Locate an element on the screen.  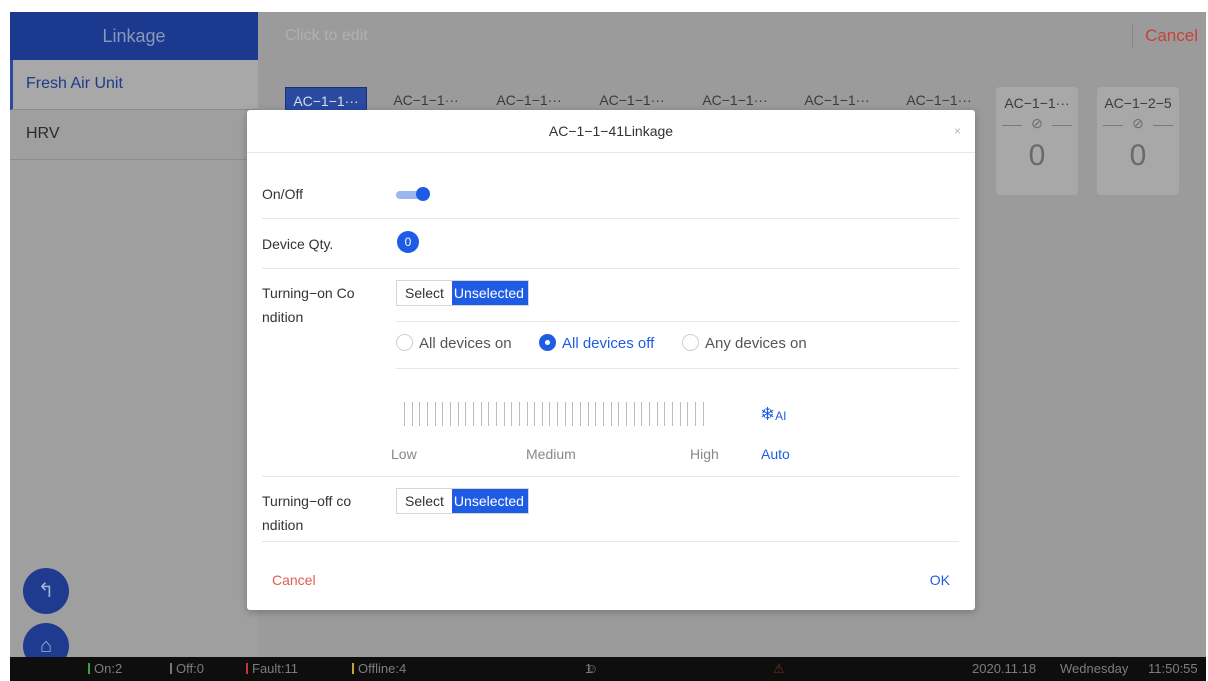
turn-off-select-group: Select Unselected is located at coordinates (462, 501).